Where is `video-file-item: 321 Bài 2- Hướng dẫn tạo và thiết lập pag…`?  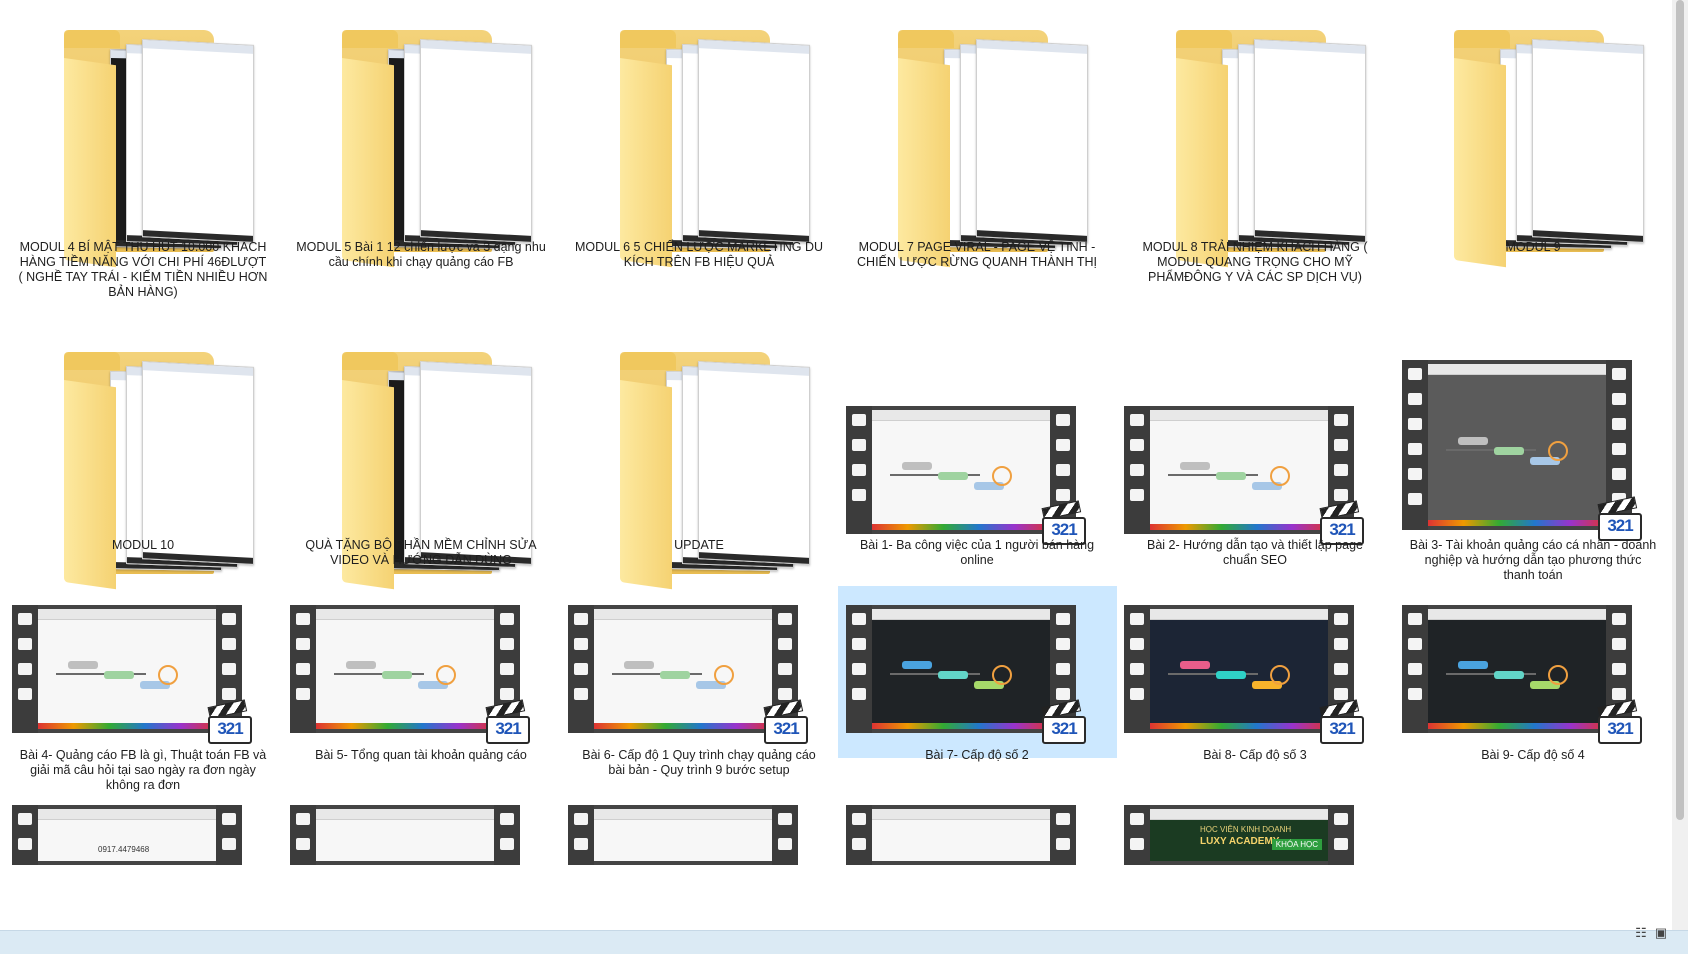
video-file-item: 321 Bài 2- Hướng dẫn tạo và thiết lập pag… is located at coordinates (1255, 457).